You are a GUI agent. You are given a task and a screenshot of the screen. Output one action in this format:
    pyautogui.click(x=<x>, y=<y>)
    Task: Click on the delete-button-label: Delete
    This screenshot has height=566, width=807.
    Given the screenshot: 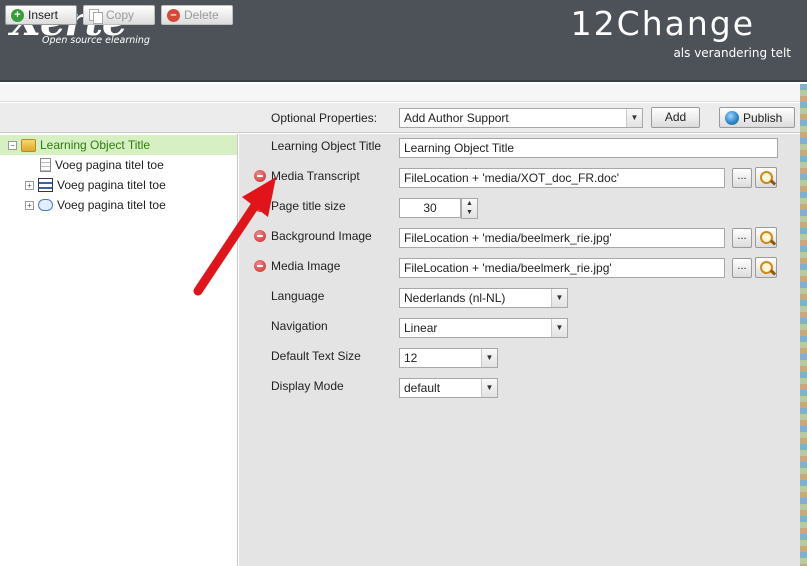 What is the action you would take?
    pyautogui.click(x=201, y=15)
    